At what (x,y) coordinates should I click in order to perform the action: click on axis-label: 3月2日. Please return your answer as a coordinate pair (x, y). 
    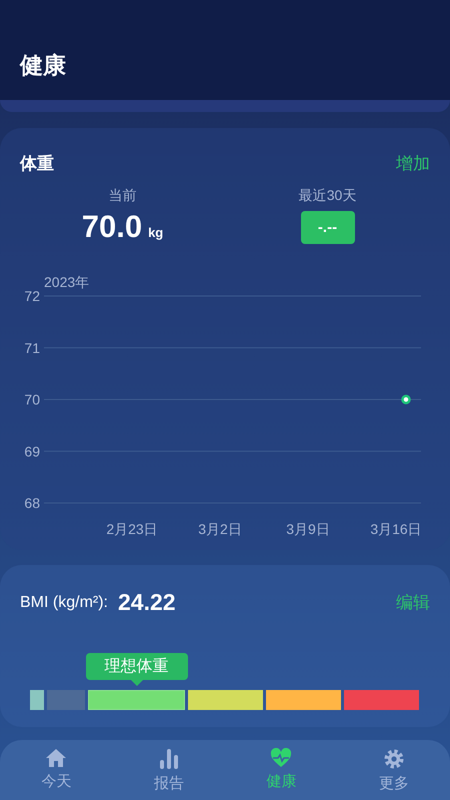
    Looking at the image, I should click on (220, 529).